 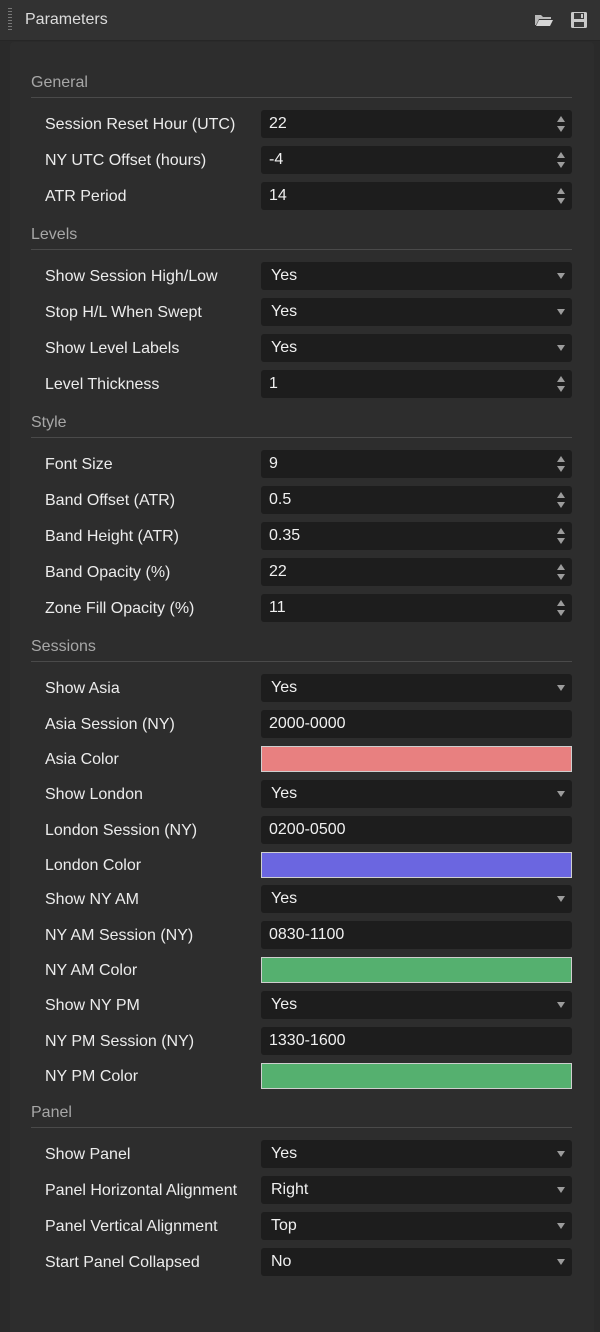 What do you see at coordinates (112, 536) in the screenshot?
I see `param-label: Band Height (ATR)` at bounding box center [112, 536].